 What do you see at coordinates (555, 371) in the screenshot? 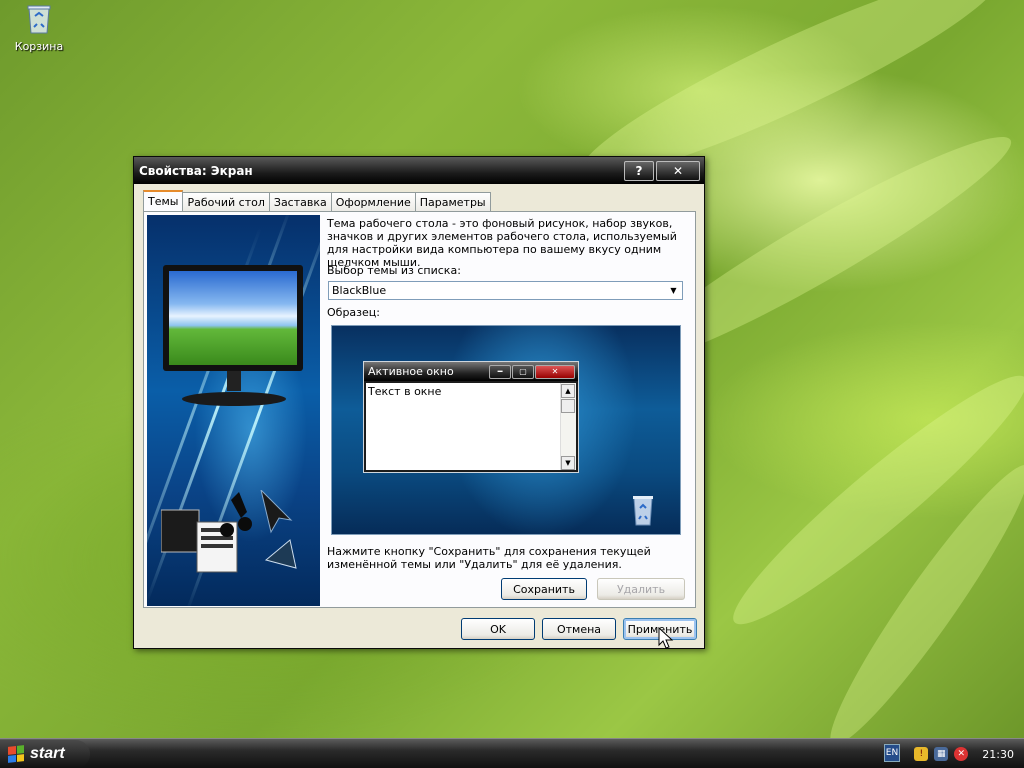
I see `close-icon: ✕` at bounding box center [555, 371].